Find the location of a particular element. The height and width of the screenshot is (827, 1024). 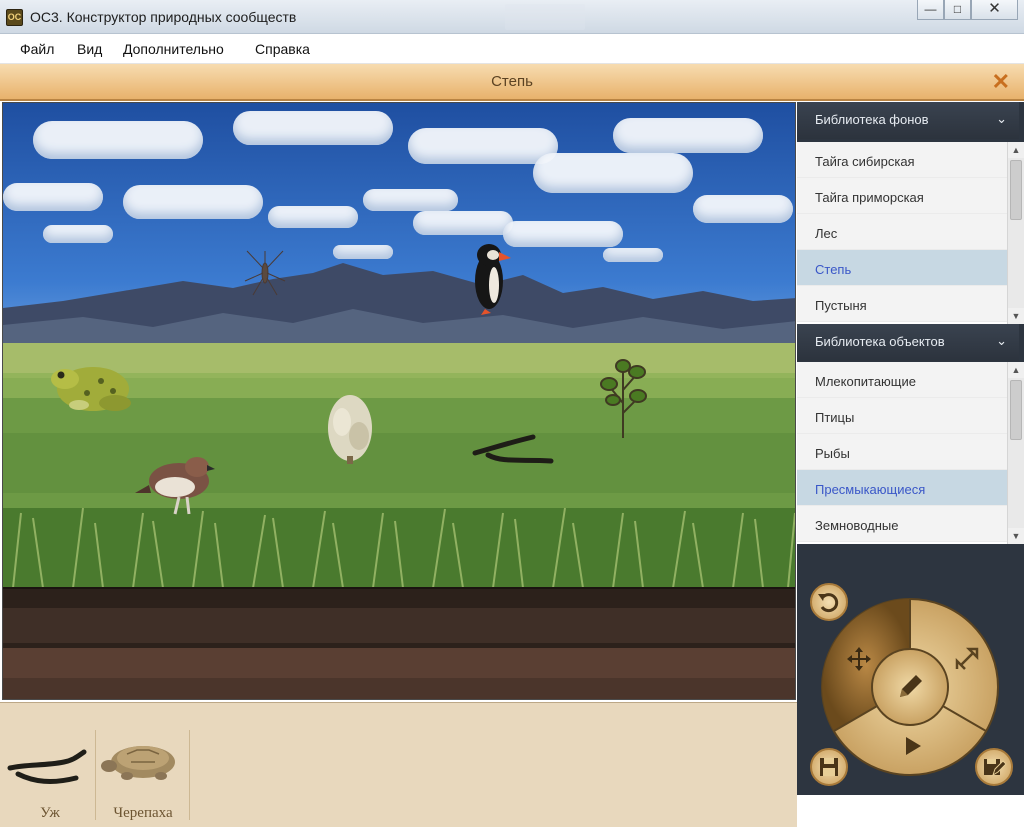

scene-close-icon: ✕ is located at coordinates (1001, 82).